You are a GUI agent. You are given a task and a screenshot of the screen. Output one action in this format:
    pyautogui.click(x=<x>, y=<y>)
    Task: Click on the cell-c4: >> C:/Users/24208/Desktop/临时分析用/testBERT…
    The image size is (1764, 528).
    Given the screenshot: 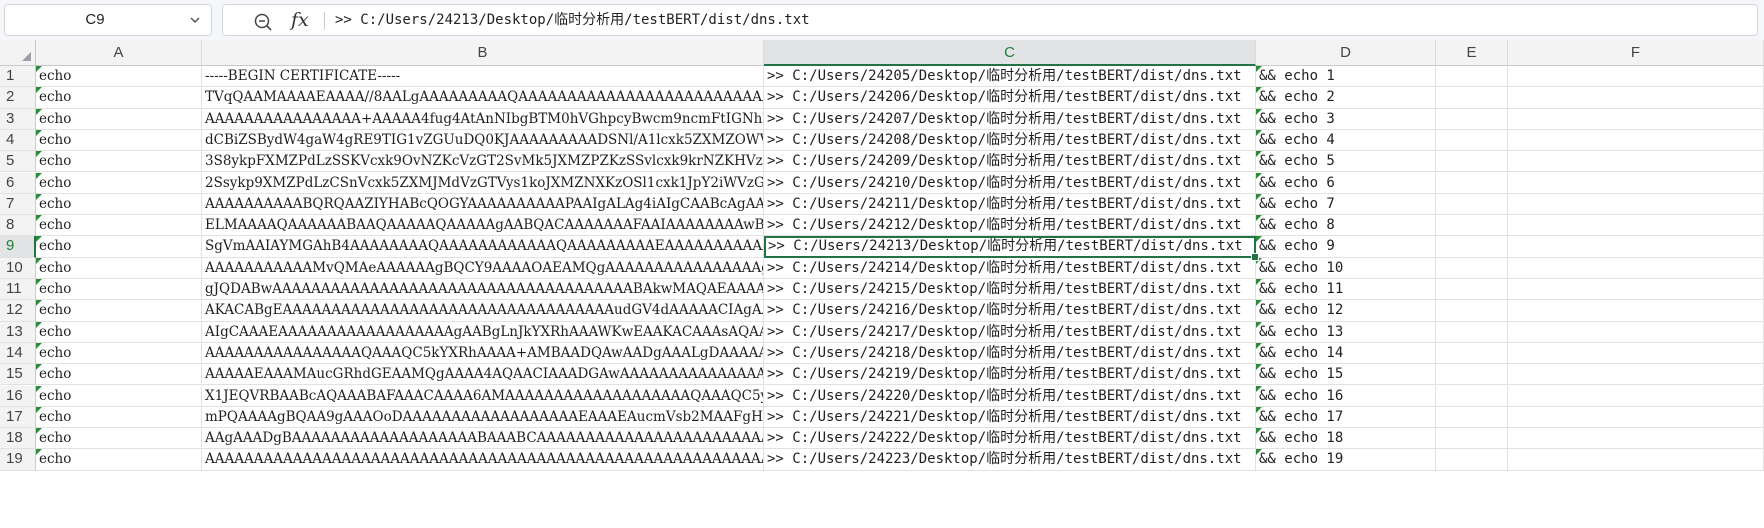 What is the action you would take?
    pyautogui.click(x=1010, y=140)
    